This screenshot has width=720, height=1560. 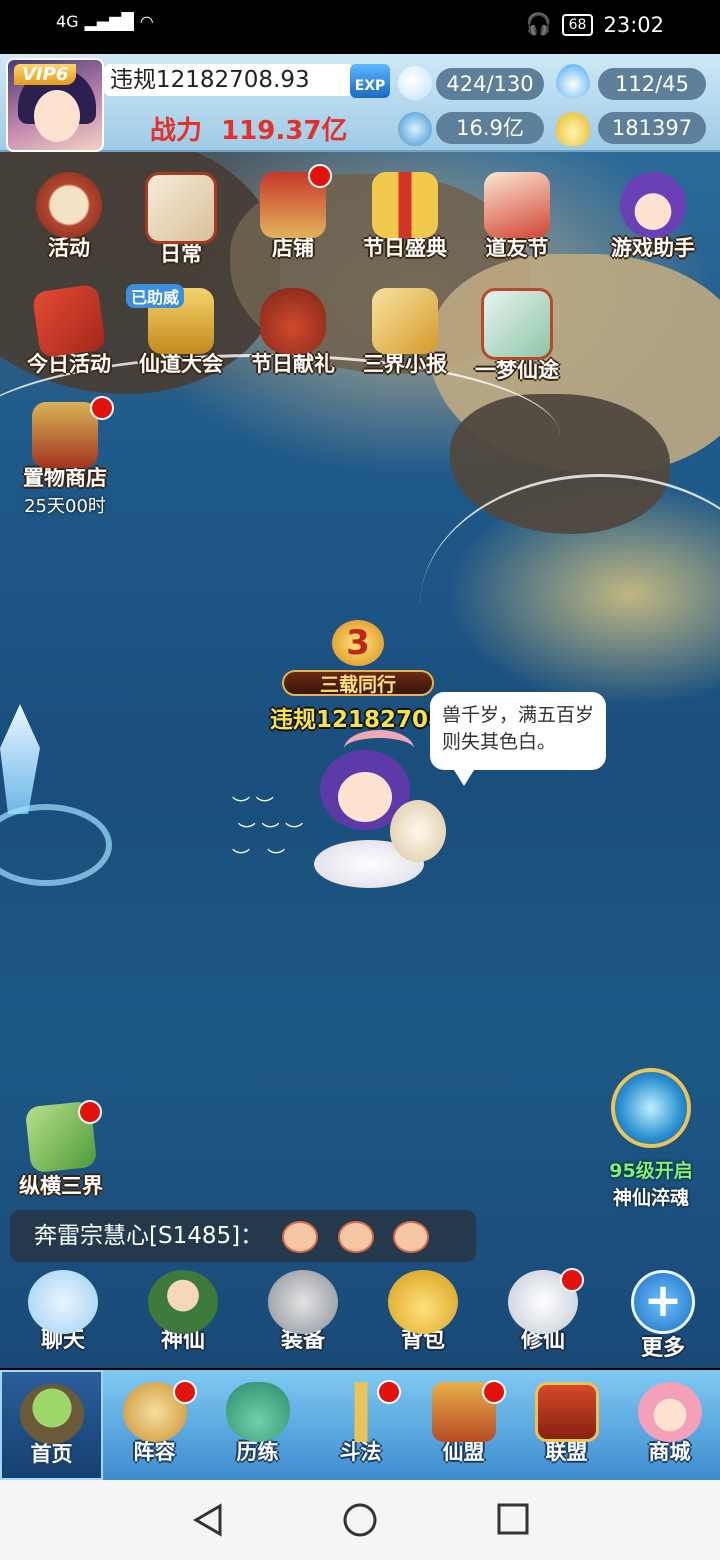 What do you see at coordinates (652, 84) in the screenshot?
I see `energy-value: 112/45` at bounding box center [652, 84].